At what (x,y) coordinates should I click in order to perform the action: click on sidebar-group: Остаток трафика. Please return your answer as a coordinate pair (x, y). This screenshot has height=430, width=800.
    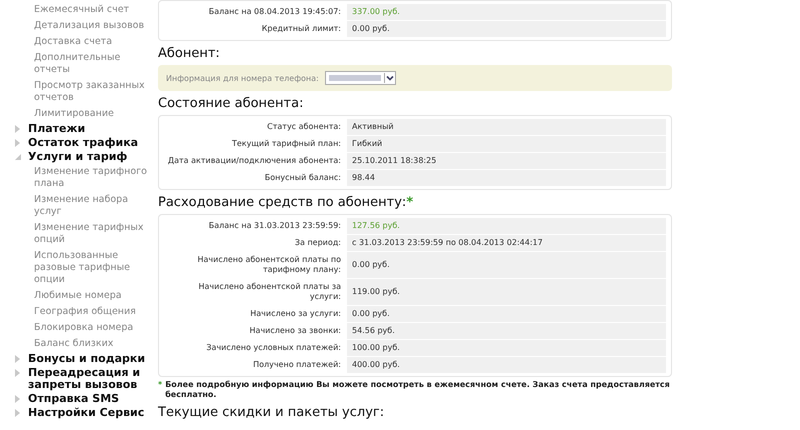
    Looking at the image, I should click on (83, 143).